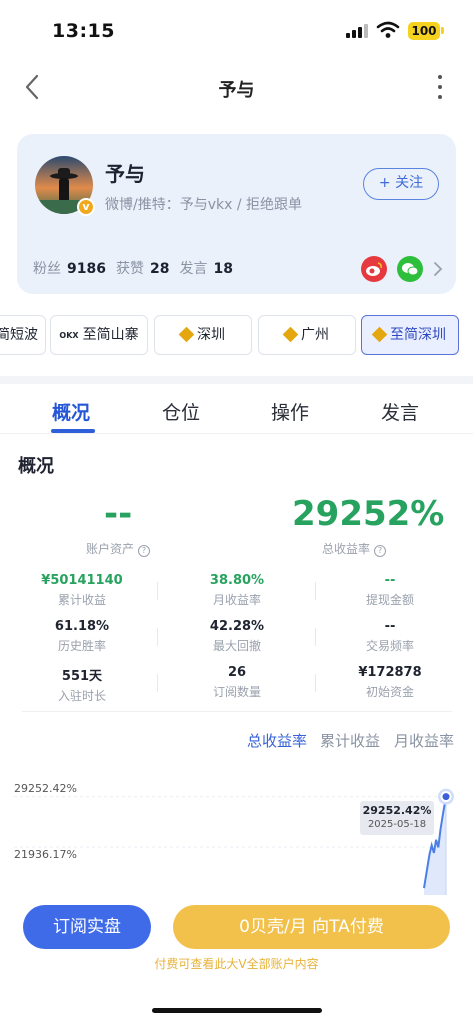  Describe the element at coordinates (401, 184) in the screenshot. I see `follow-button: + 关注` at that location.